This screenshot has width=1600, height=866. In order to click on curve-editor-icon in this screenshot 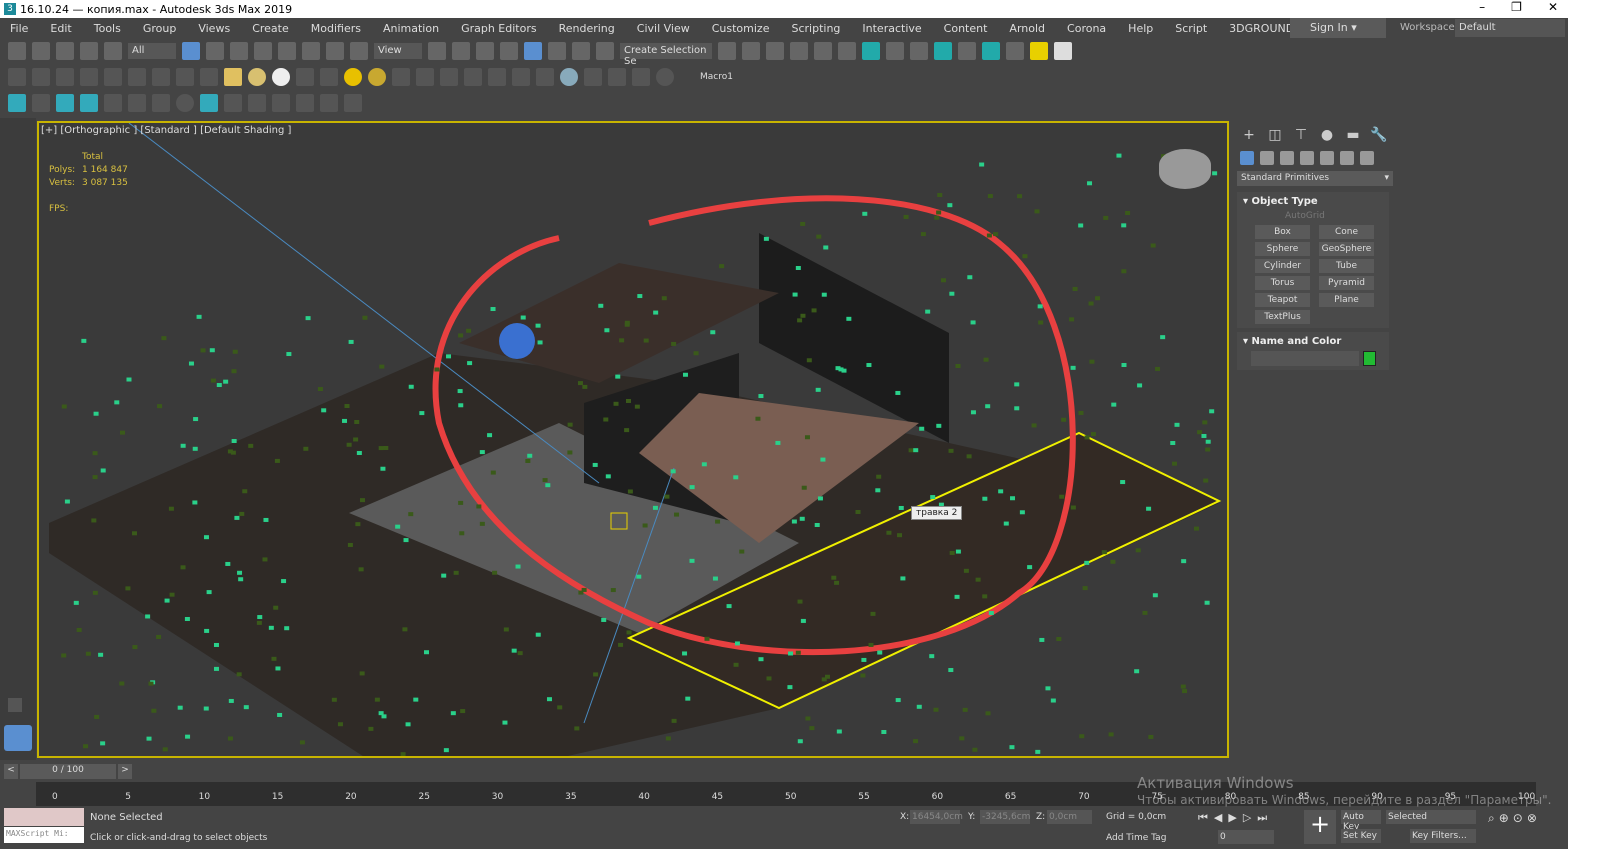, I will do `click(847, 51)`.